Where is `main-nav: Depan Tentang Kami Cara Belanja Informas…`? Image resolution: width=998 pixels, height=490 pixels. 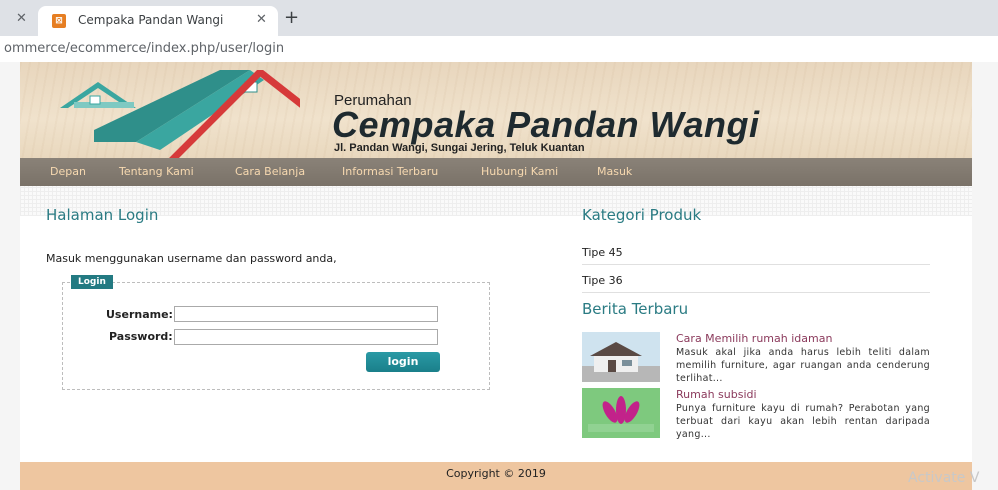 main-nav: Depan Tentang Kami Cara Belanja Informas… is located at coordinates (496, 172).